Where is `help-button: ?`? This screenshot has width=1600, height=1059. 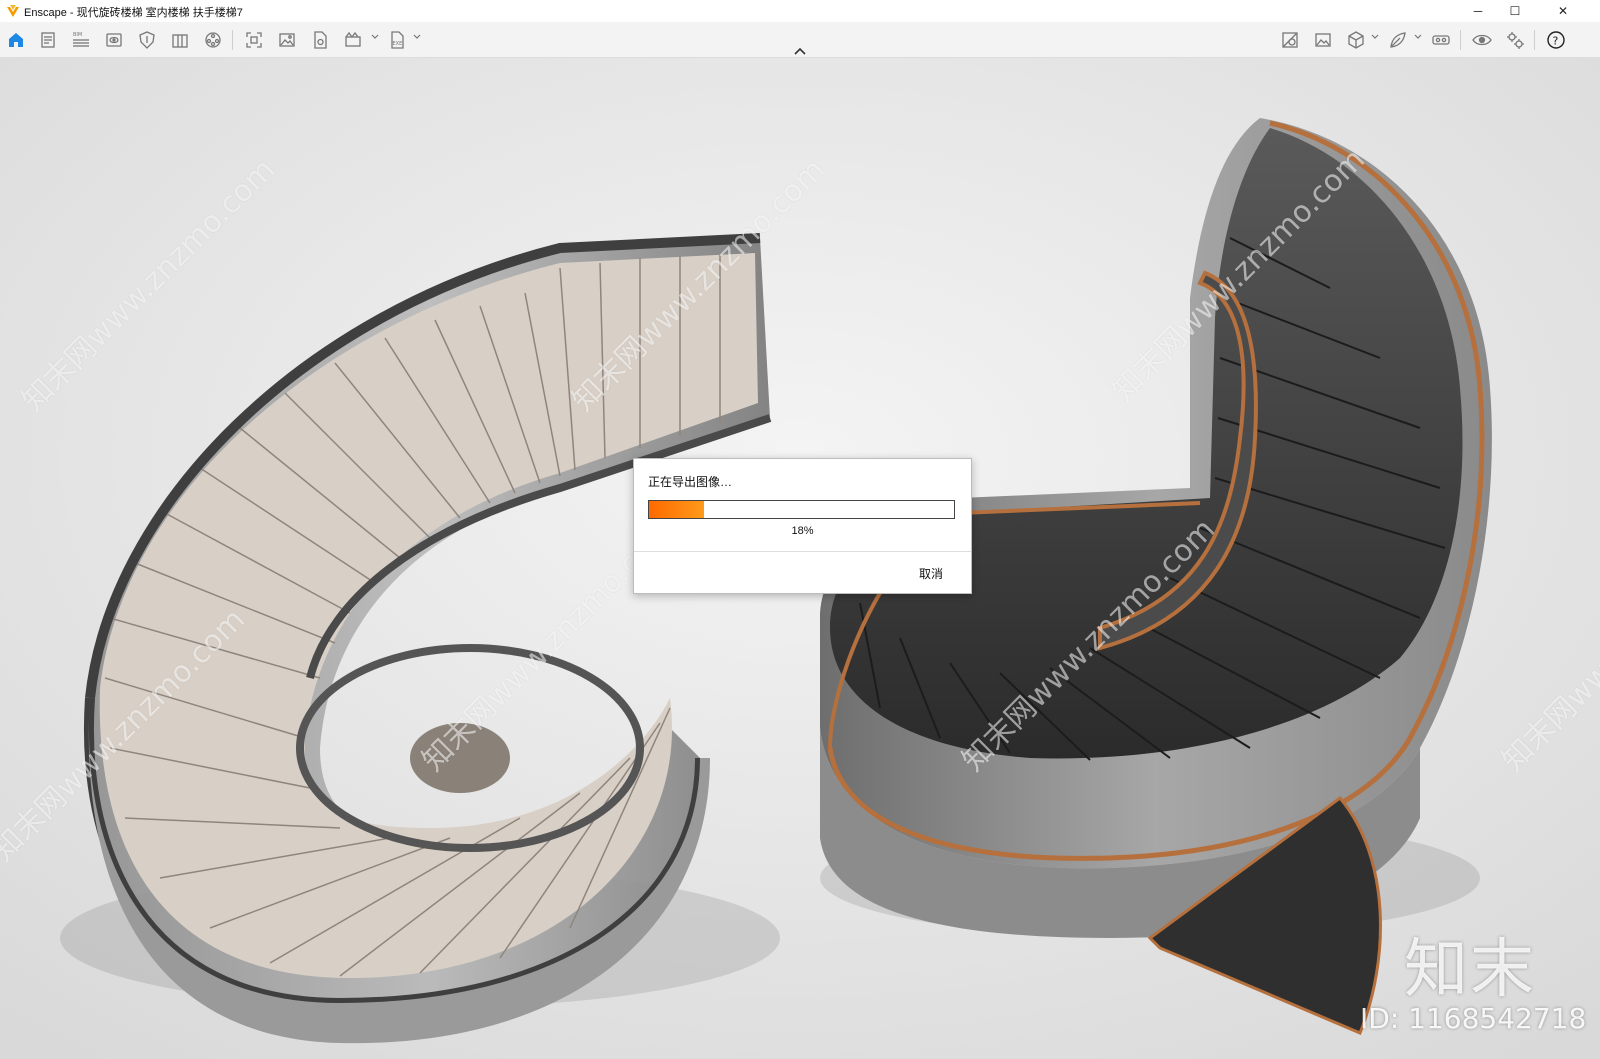 help-button: ? is located at coordinates (1556, 40).